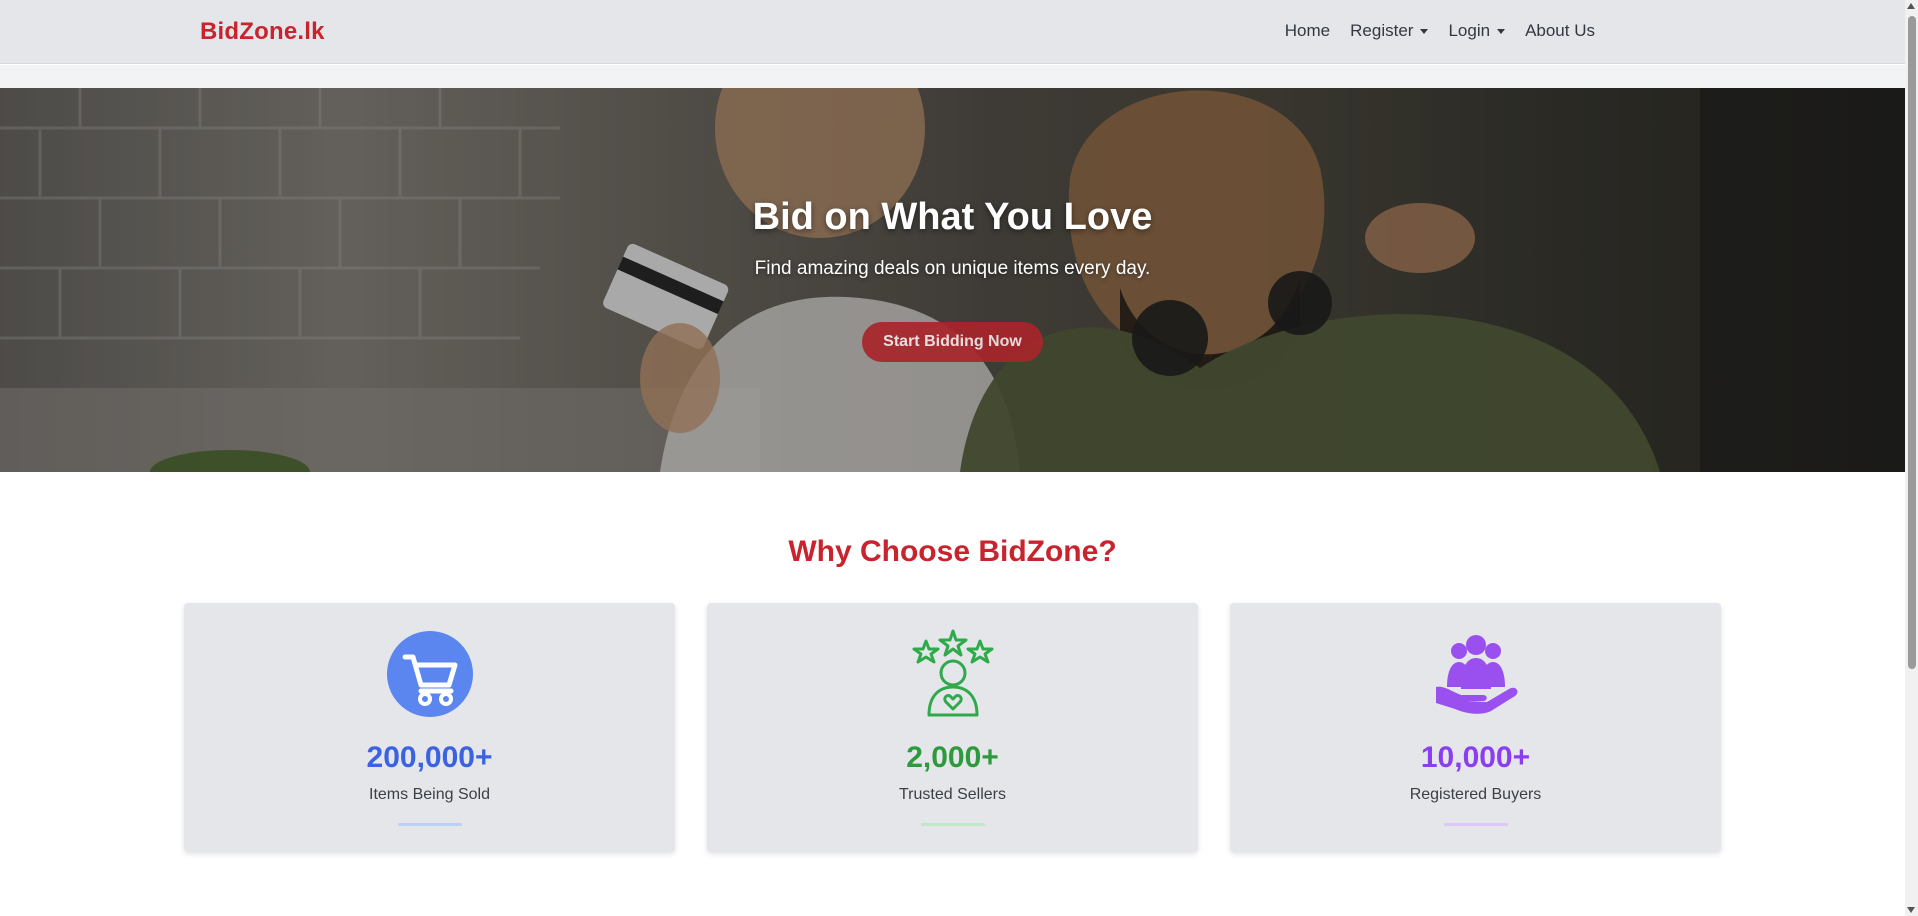 This screenshot has height=916, width=1918. Describe the element at coordinates (1912, 342) in the screenshot. I see `scroll-thumb` at that location.